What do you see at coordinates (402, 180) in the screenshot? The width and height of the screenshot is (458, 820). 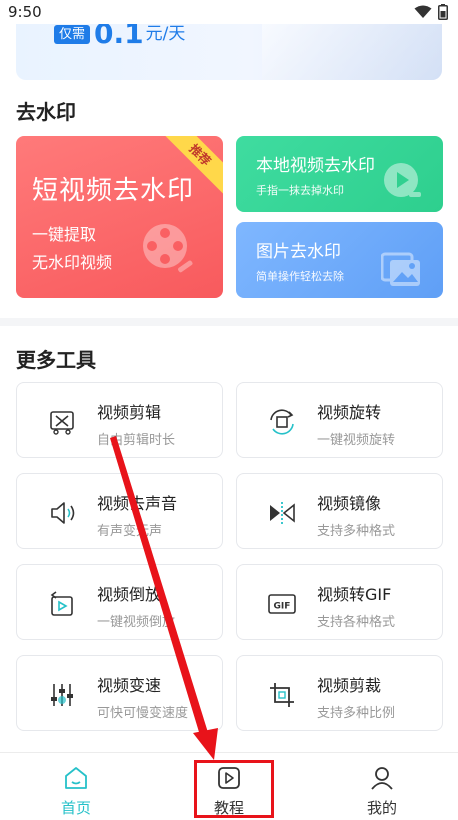 I see `play-circle-icon` at bounding box center [402, 180].